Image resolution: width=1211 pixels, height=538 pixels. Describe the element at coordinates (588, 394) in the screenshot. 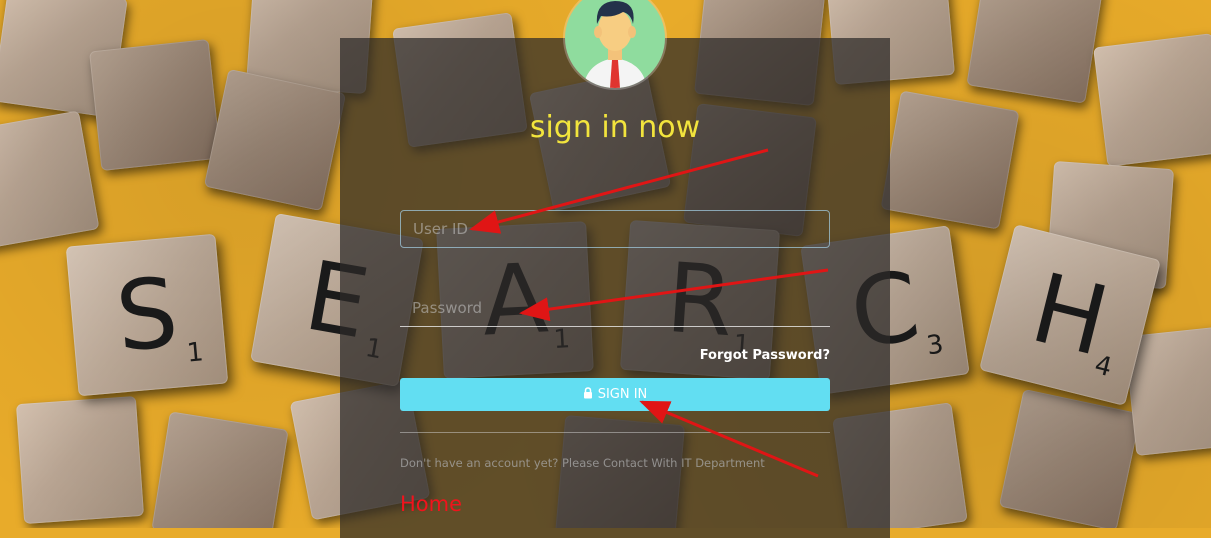

I see `lock-icon` at that location.